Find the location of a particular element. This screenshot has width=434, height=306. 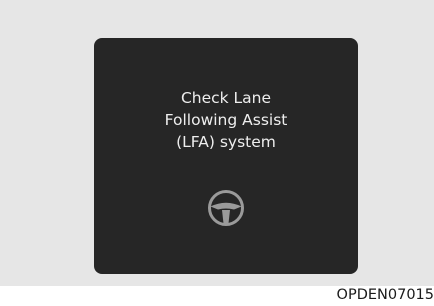

warning-line-2: Following Assist is located at coordinates (226, 120).